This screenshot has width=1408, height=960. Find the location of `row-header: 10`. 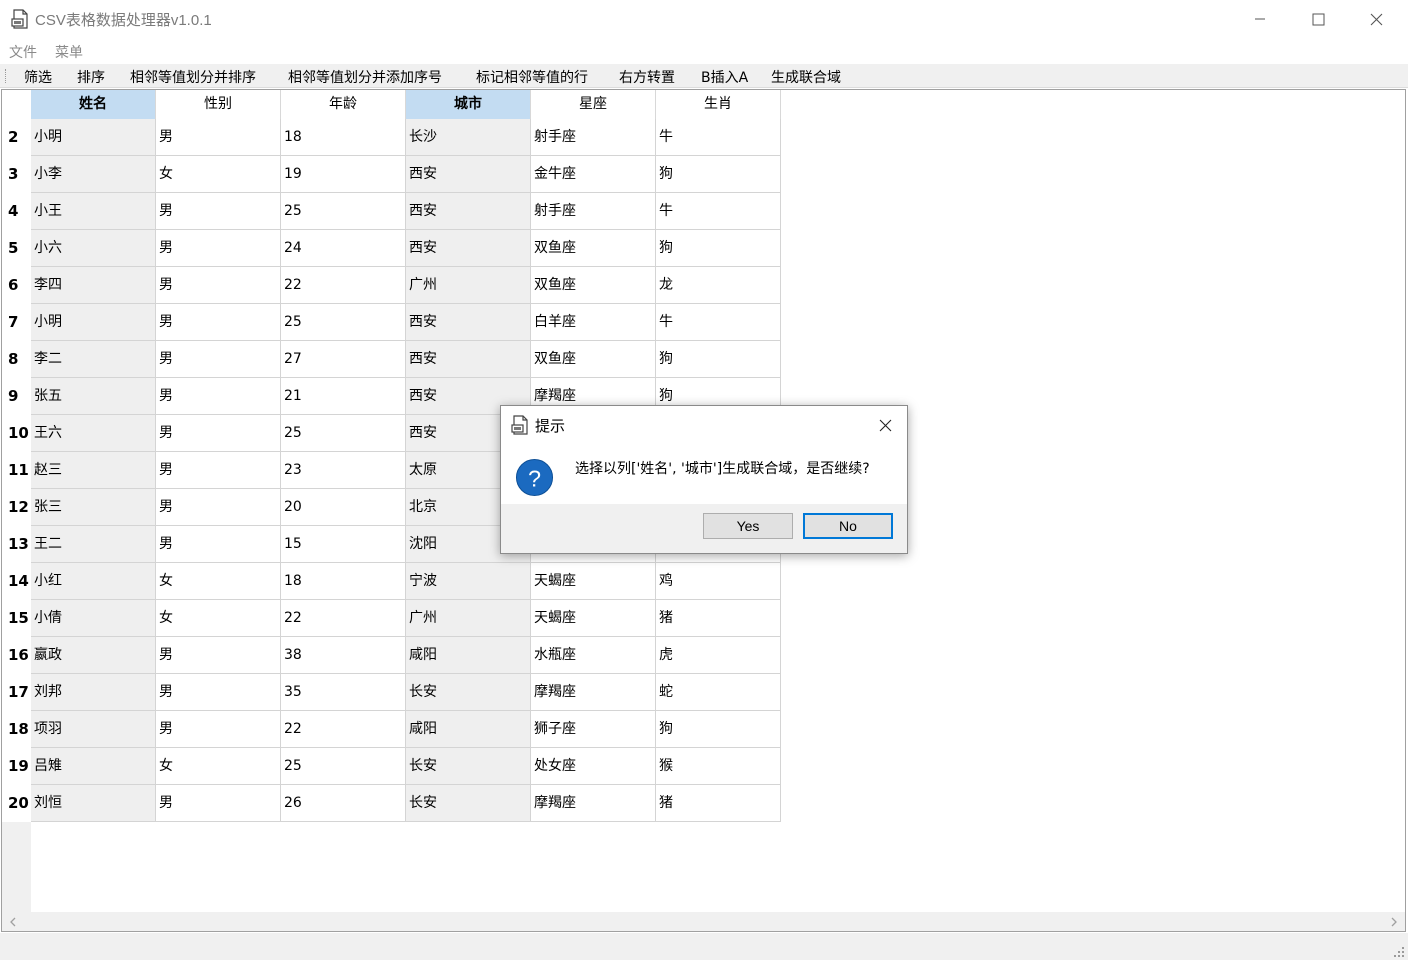

row-header: 10 is located at coordinates (16, 433).